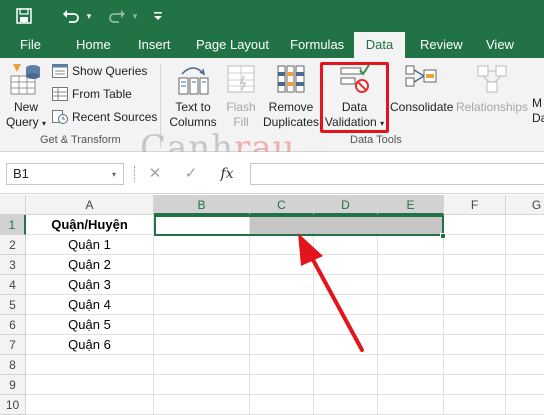  Describe the element at coordinates (337, 304) in the screenshot. I see `arrow-shaft` at that location.